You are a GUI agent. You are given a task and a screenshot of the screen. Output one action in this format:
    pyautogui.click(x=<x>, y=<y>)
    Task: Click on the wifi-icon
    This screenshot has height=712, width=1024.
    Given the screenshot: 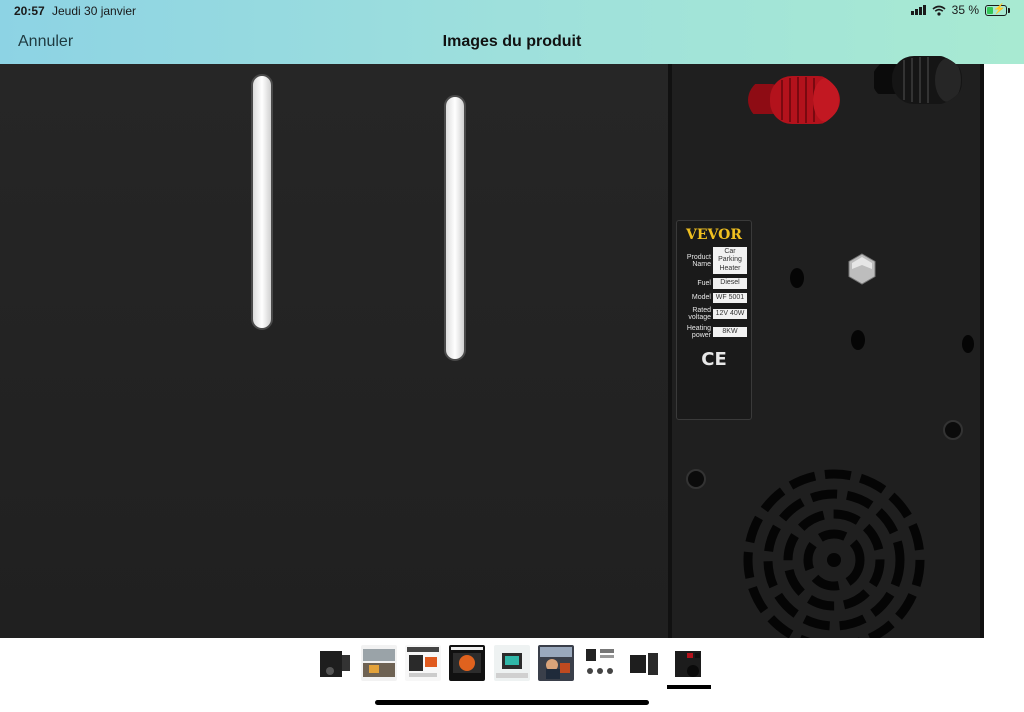 What is the action you would take?
    pyautogui.click(x=939, y=10)
    